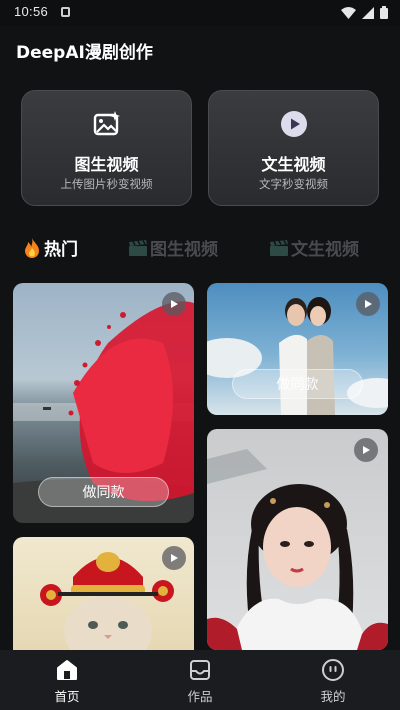 The image size is (400, 710). I want to click on nav-label: 首页, so click(67, 696).